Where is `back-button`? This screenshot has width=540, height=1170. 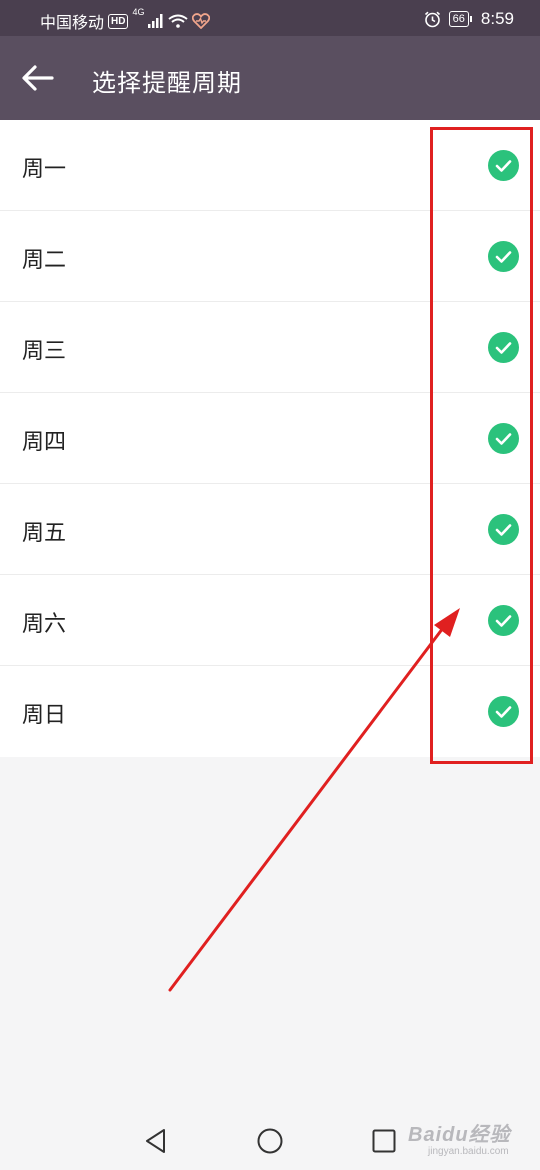 back-button is located at coordinates (40, 78).